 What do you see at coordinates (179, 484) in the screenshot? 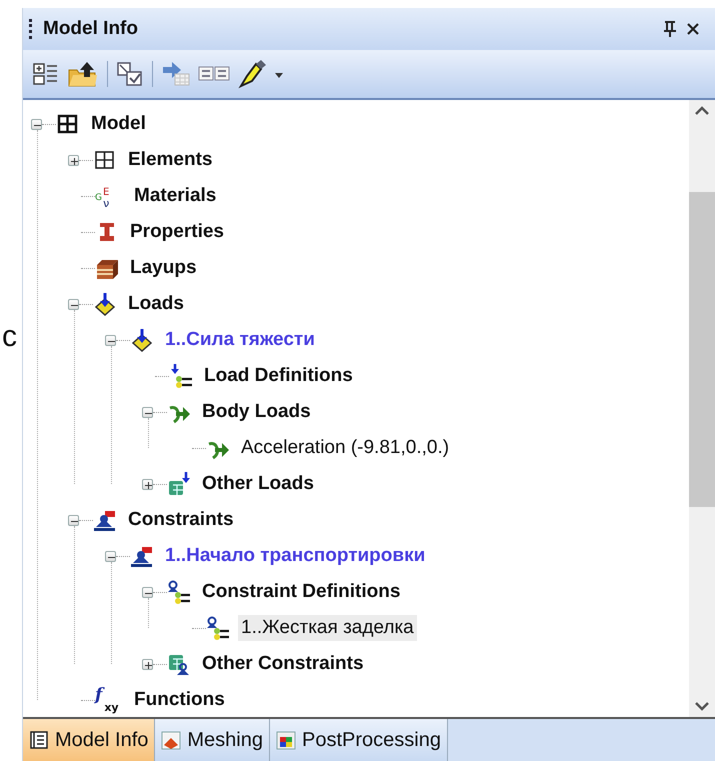
I see `table-load-icon` at bounding box center [179, 484].